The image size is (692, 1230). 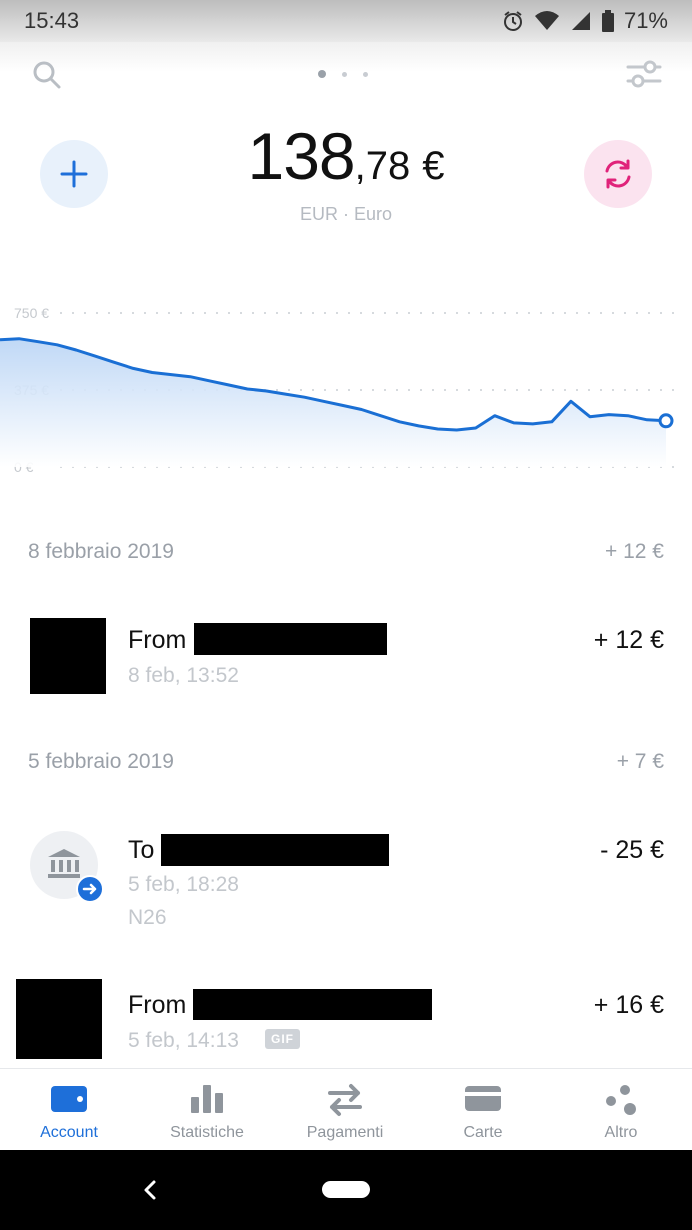 What do you see at coordinates (512, 21) in the screenshot?
I see `alarm-icon` at bounding box center [512, 21].